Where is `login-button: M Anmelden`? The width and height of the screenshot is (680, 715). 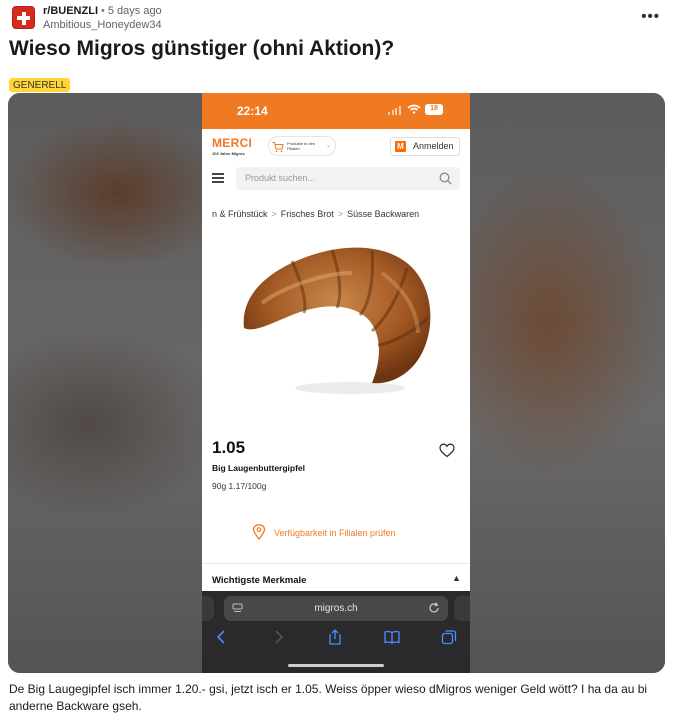
login-button: M Anmelden is located at coordinates (425, 146).